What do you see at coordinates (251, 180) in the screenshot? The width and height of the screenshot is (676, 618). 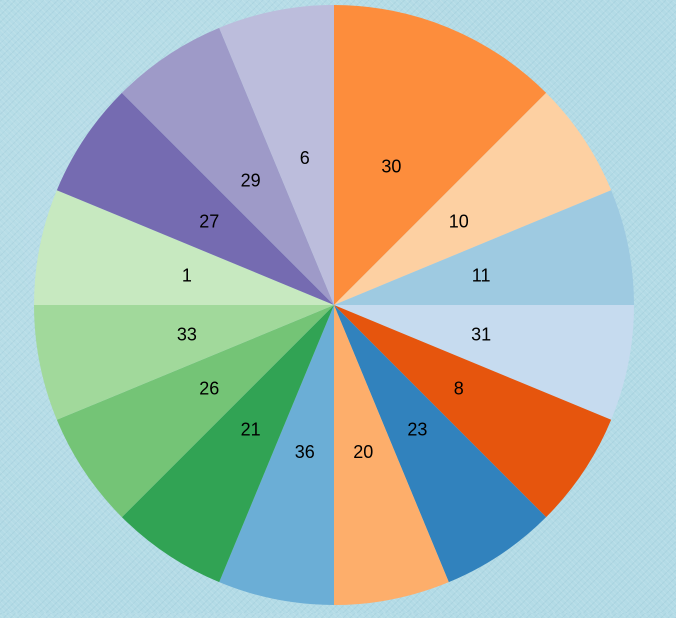 I see `slice-label-29: 29` at bounding box center [251, 180].